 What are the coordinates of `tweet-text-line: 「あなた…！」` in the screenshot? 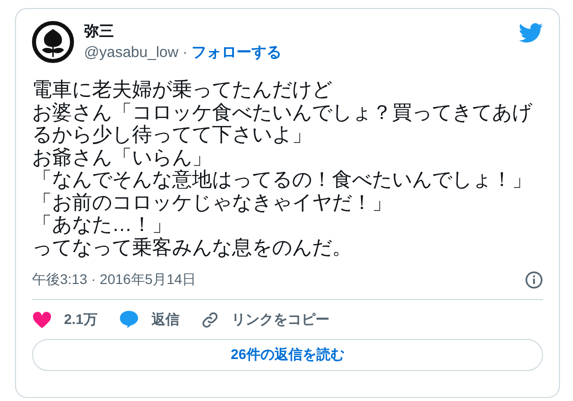 It's located at (102, 225).